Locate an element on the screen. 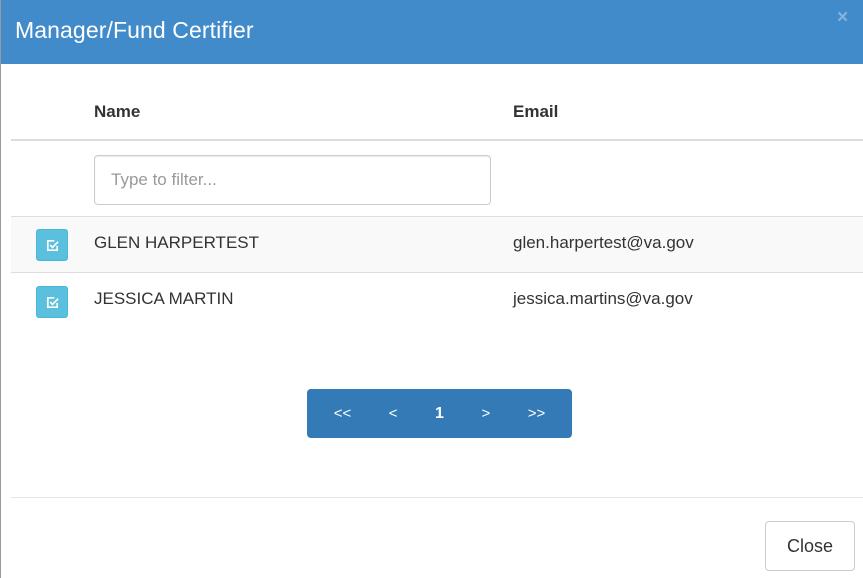 Image resolution: width=863 pixels, height=578 pixels. column-header-name: Name is located at coordinates (117, 112).